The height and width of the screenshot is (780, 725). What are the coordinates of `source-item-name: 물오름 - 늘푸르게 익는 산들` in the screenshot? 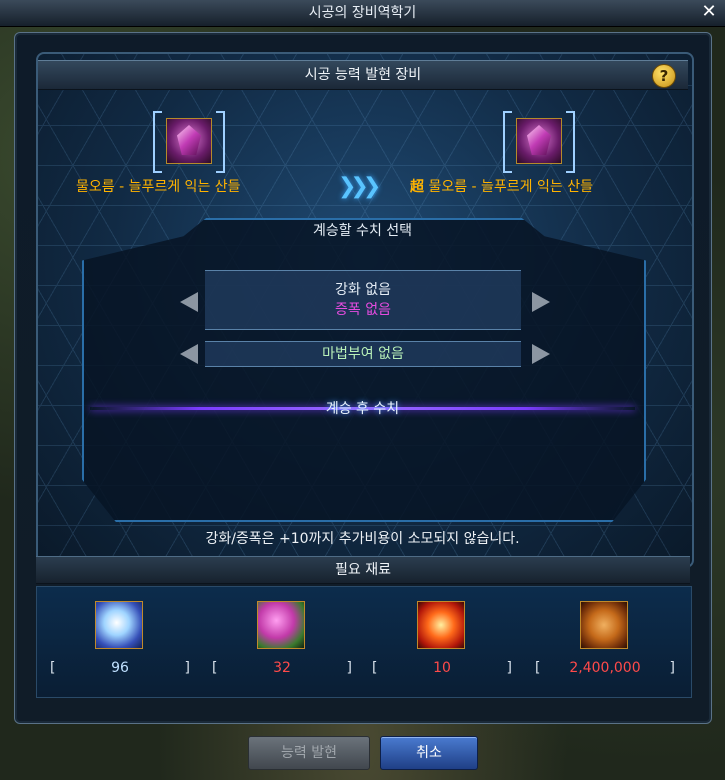 It's located at (158, 187).